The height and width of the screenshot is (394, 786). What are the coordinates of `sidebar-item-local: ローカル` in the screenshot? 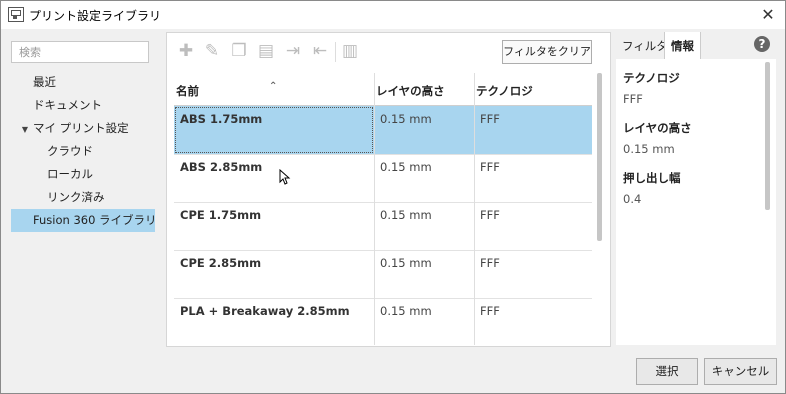 It's located at (83, 174).